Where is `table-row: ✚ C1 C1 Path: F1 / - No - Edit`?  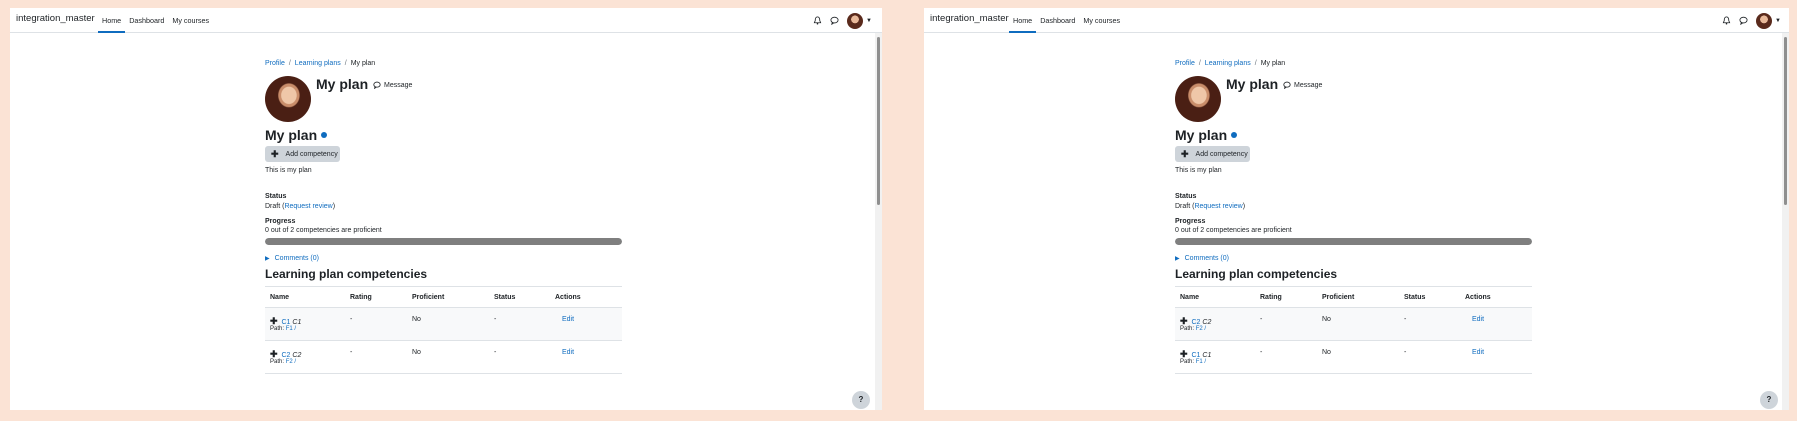 table-row: ✚ C1 C1 Path: F1 / - No - Edit is located at coordinates (443, 324).